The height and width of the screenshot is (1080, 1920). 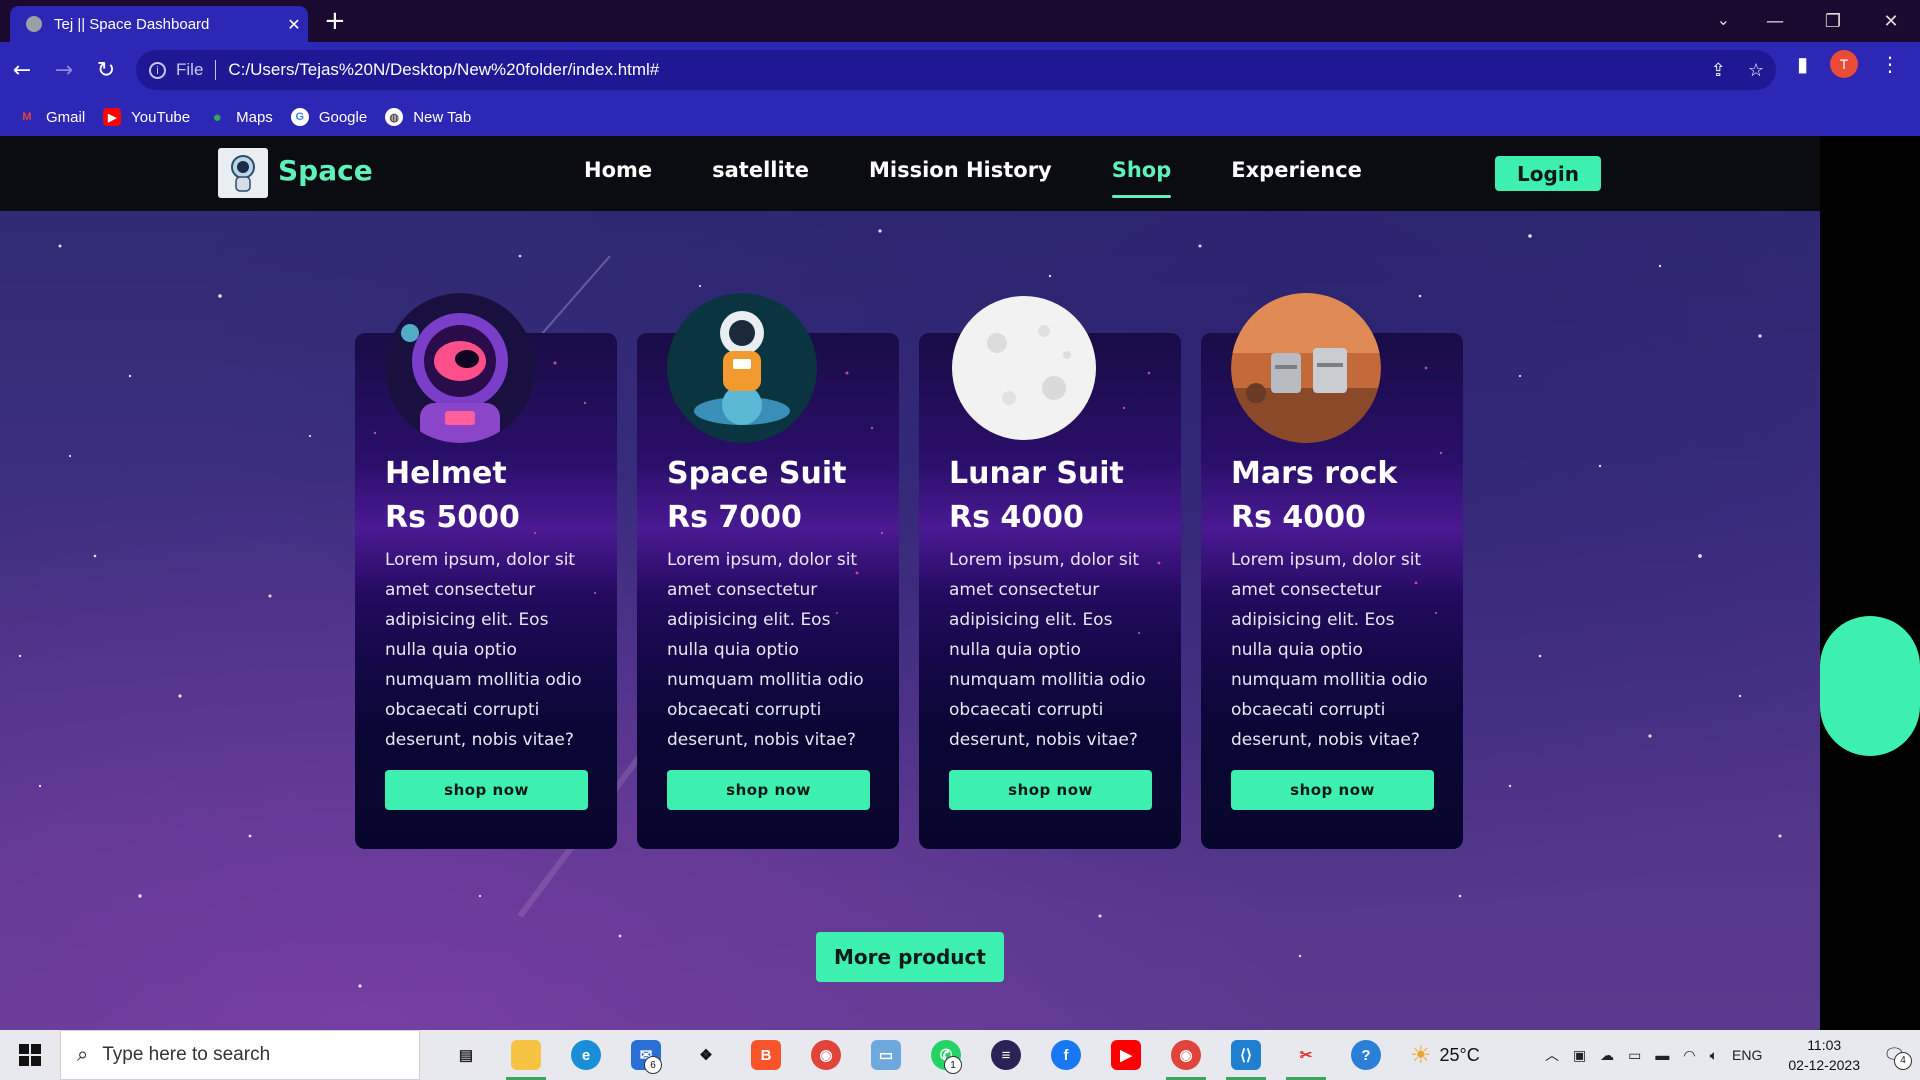 I want to click on taskbar-search: ⌕ Type here to search, so click(x=240, y=1055).